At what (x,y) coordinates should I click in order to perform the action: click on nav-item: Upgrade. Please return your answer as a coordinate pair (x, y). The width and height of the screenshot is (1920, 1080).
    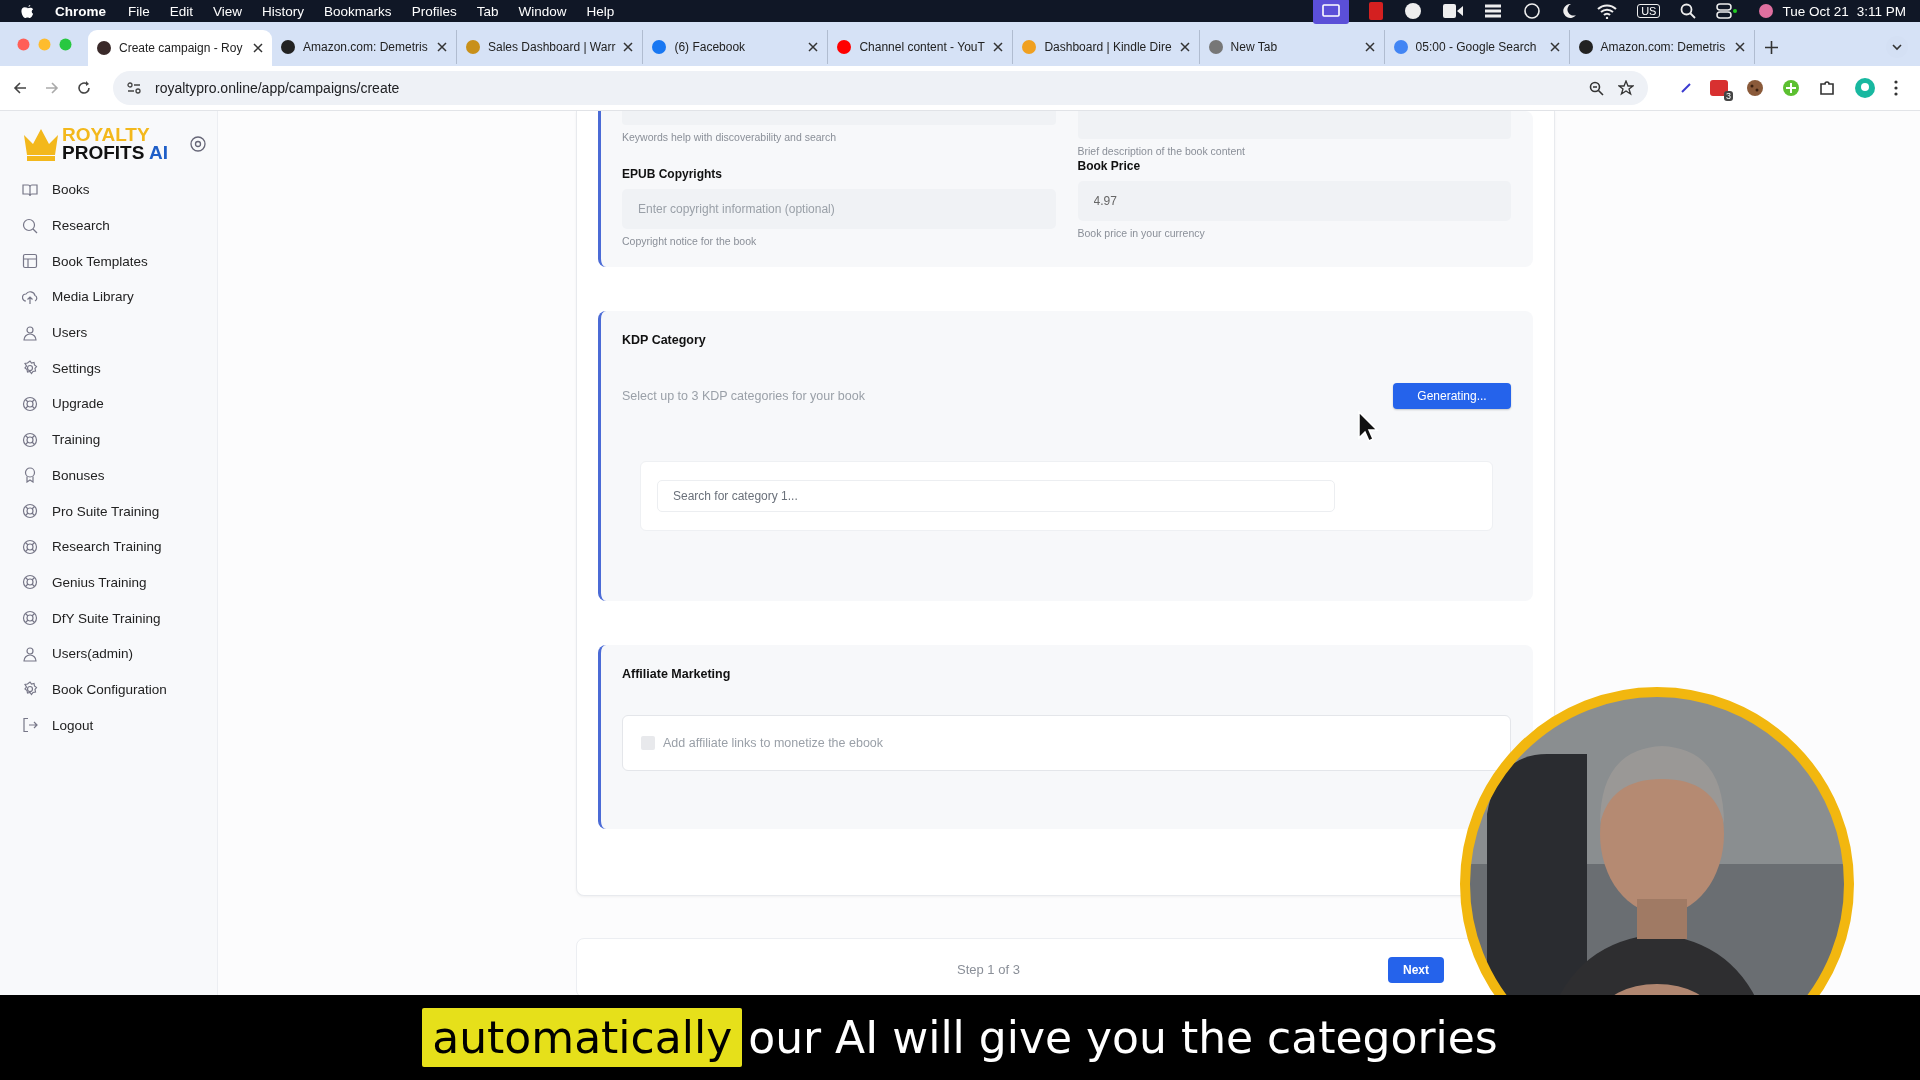
    Looking at the image, I should click on (119, 404).